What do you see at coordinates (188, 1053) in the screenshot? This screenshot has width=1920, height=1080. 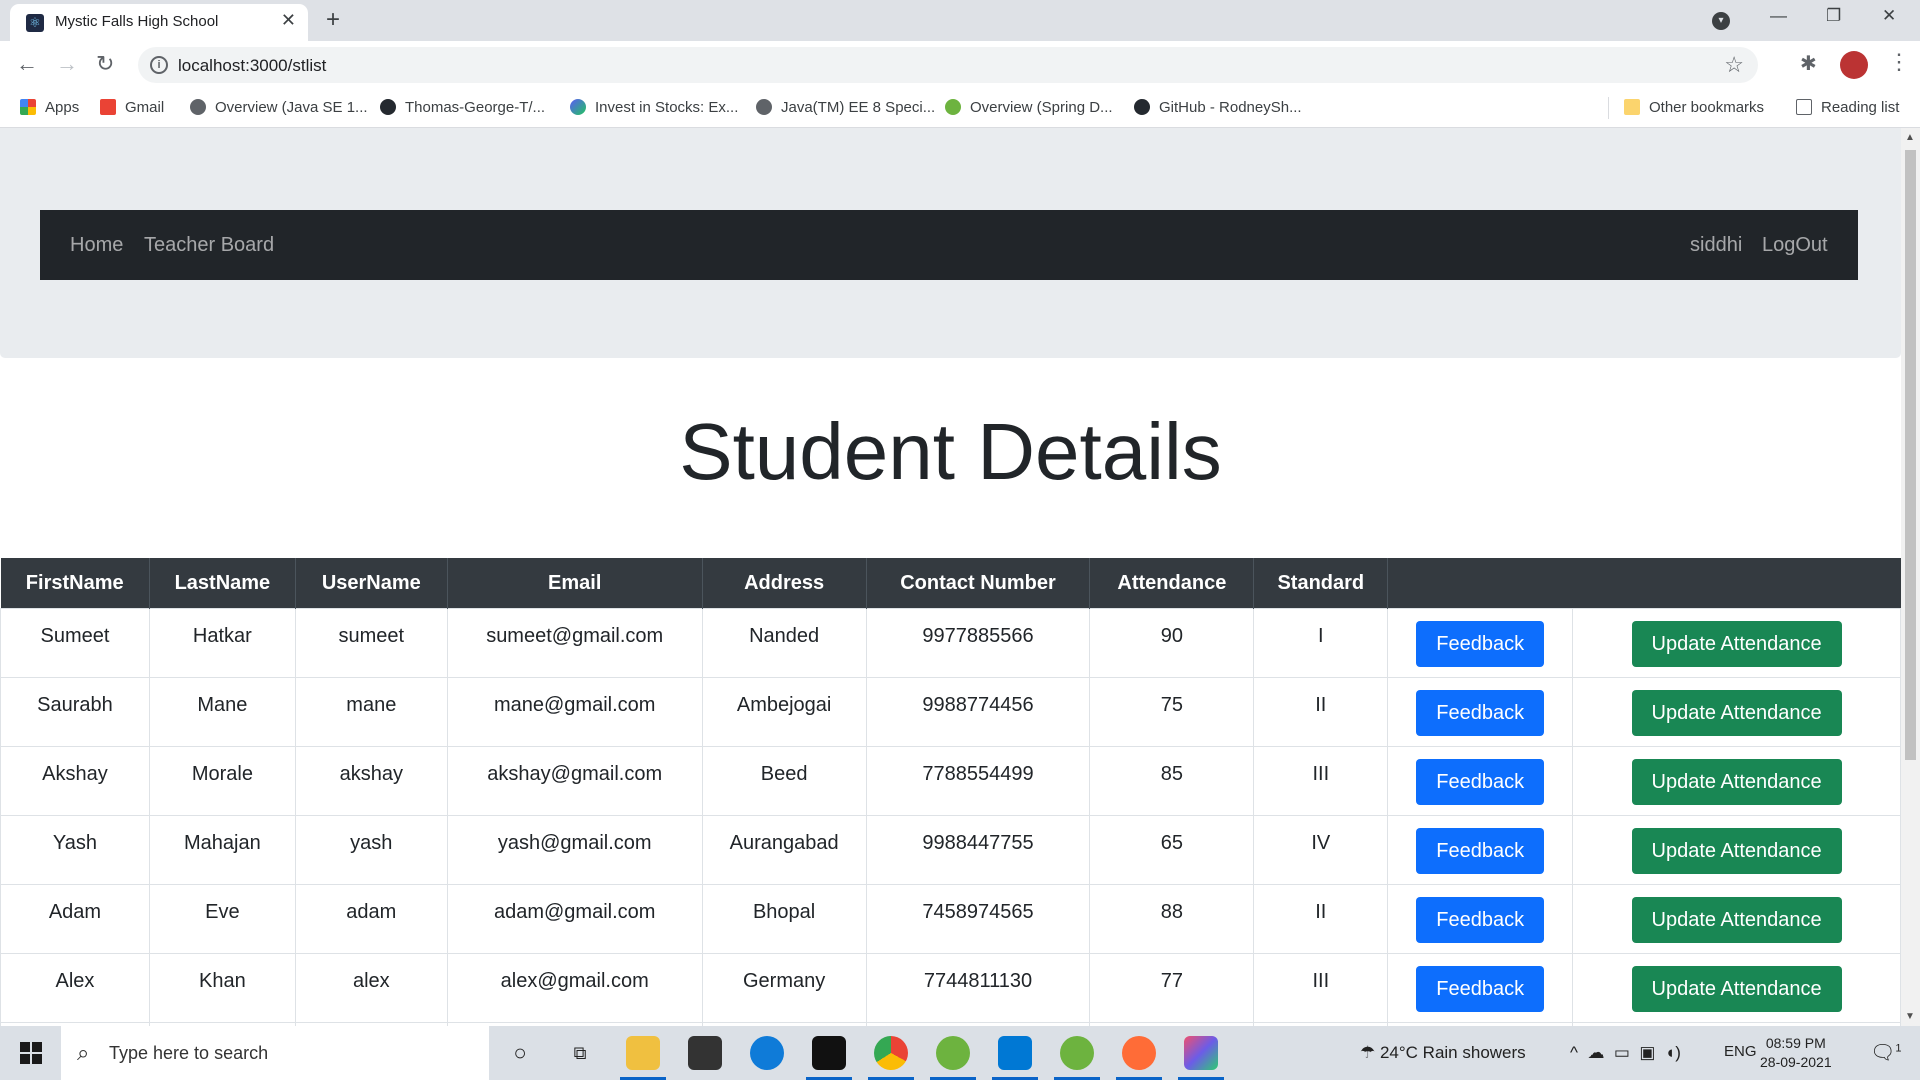 I see `search-placeholder: Type here to search` at bounding box center [188, 1053].